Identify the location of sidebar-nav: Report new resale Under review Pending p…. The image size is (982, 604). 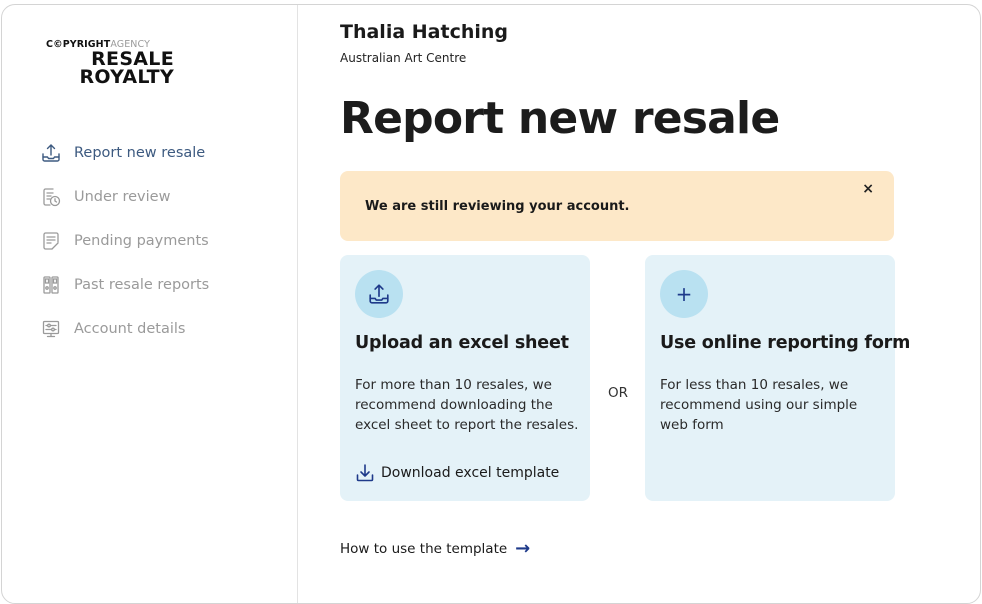
(124, 241).